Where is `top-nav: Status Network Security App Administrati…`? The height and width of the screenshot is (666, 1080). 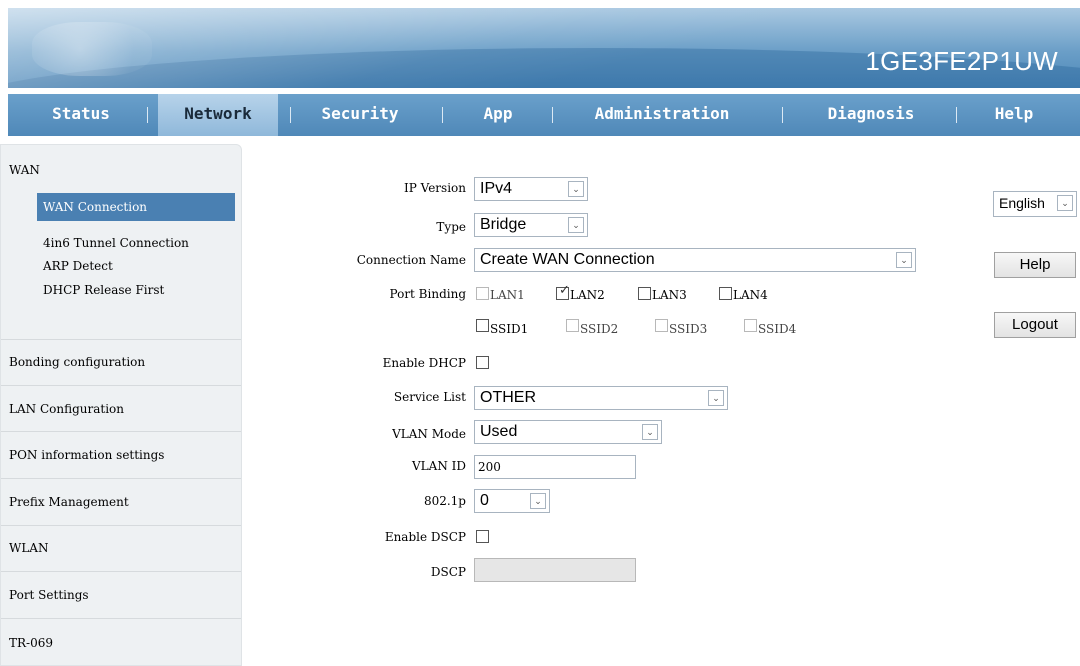 top-nav: Status Network Security App Administrati… is located at coordinates (544, 115).